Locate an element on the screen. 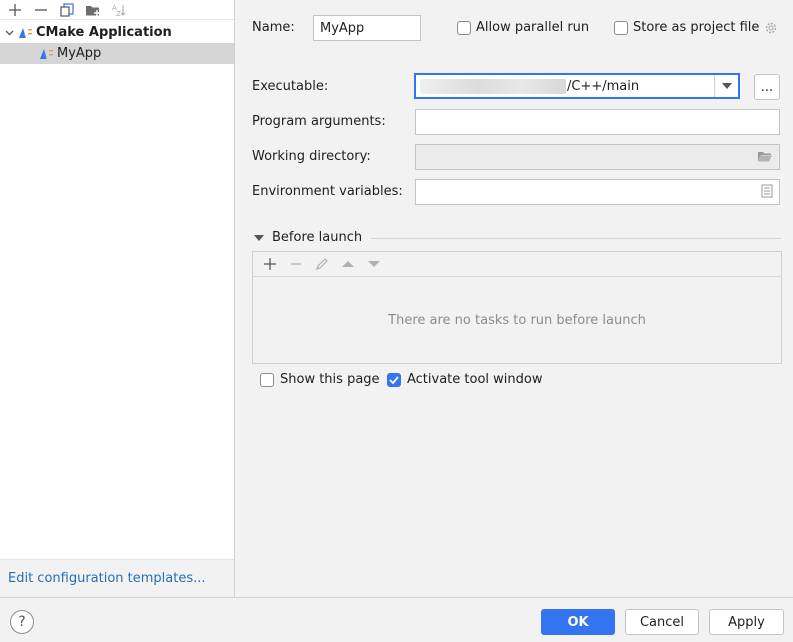 This screenshot has height=642, width=793. name-label: Name: is located at coordinates (273, 27).